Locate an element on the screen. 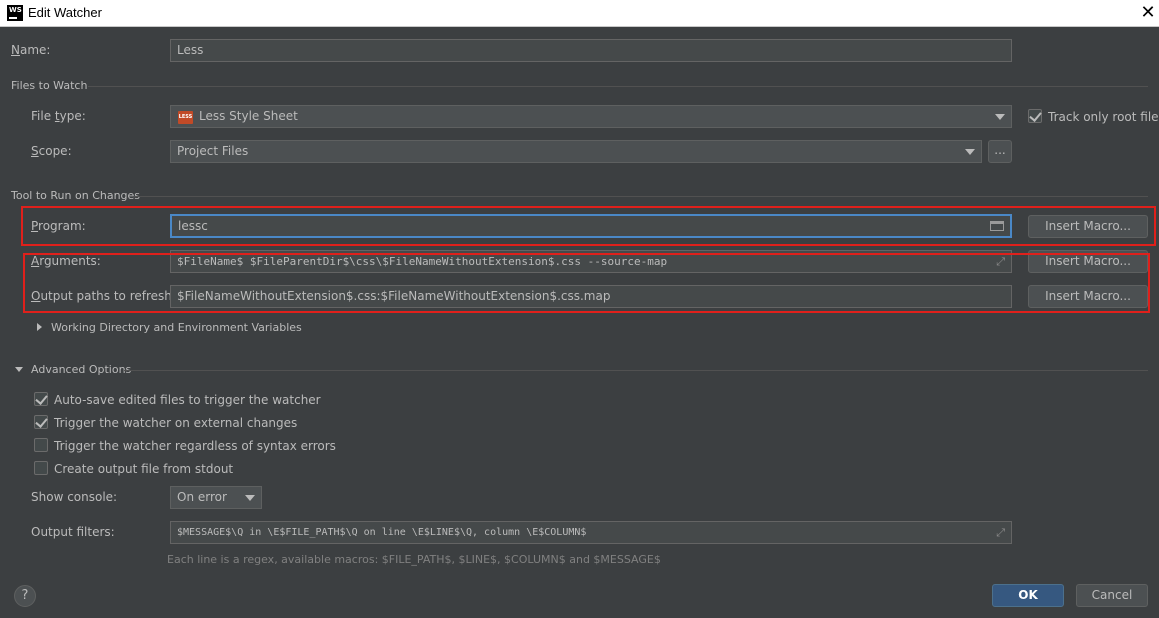  track-root-checkbox is located at coordinates (1035, 116).